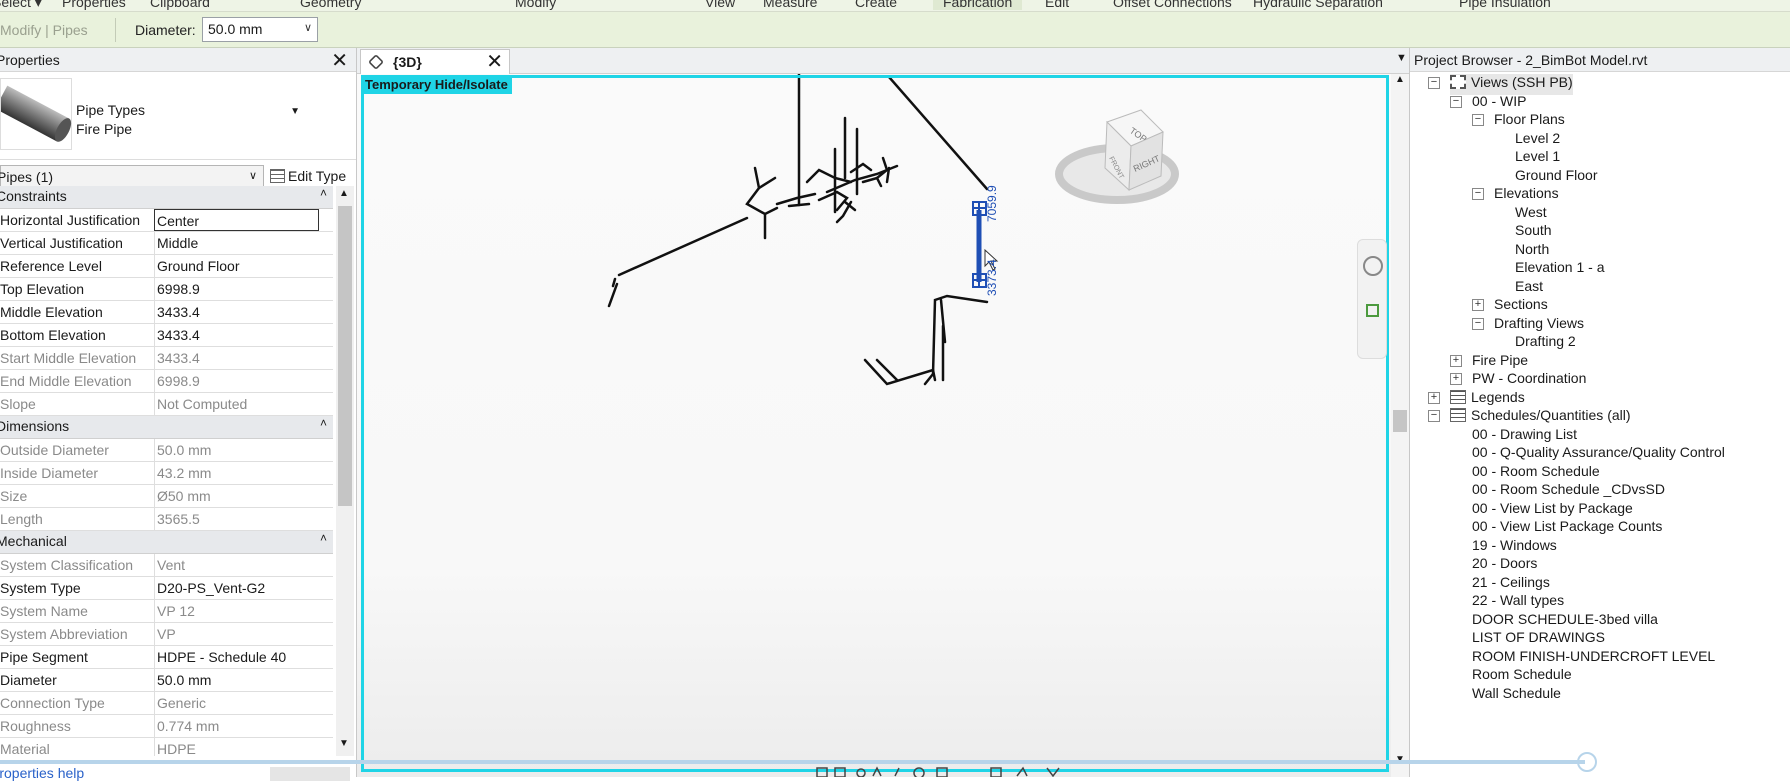  I want to click on ribbon-tab: Edit, so click(1057, 5).